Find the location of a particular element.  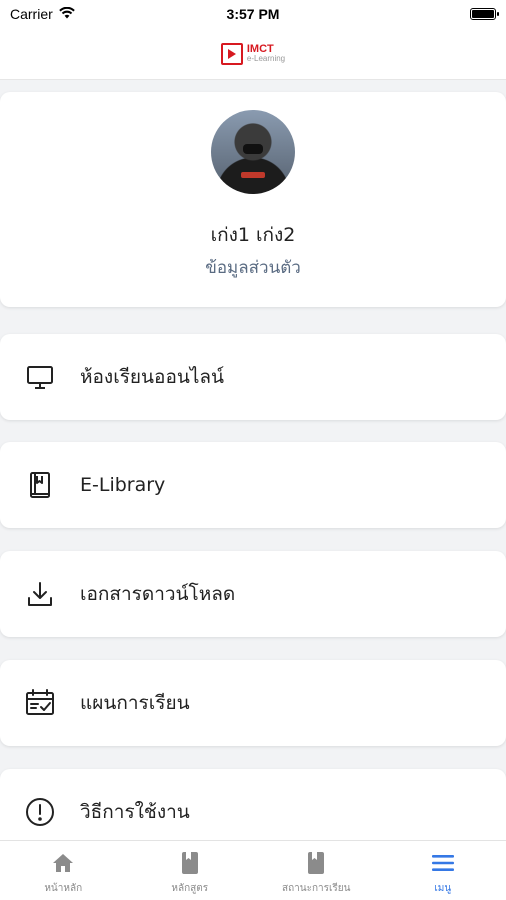

status-time: 3:57 PM is located at coordinates (253, 14).